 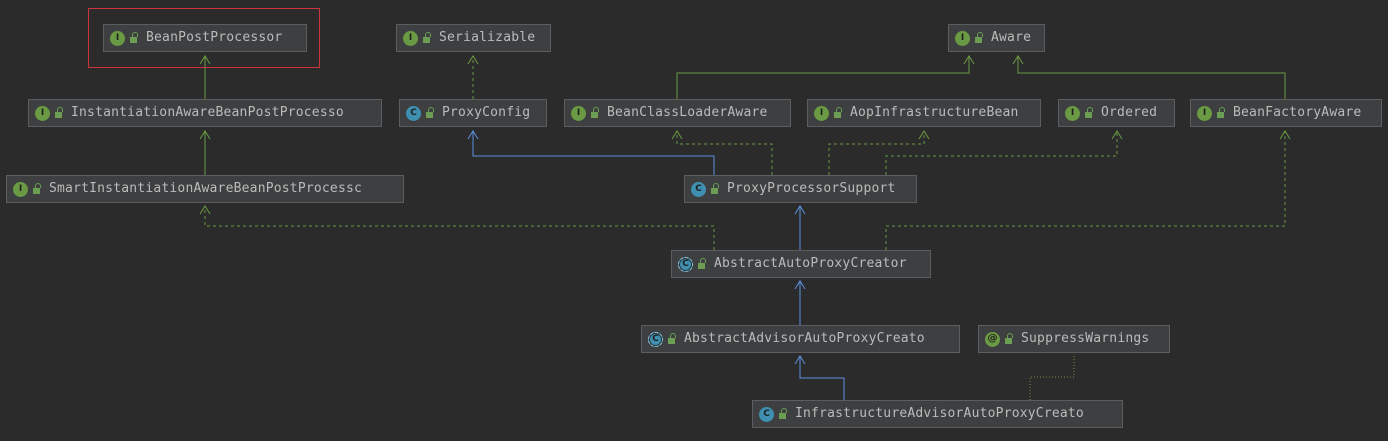 What do you see at coordinates (1297, 112) in the screenshot?
I see `node-label: BeanFactoryAware` at bounding box center [1297, 112].